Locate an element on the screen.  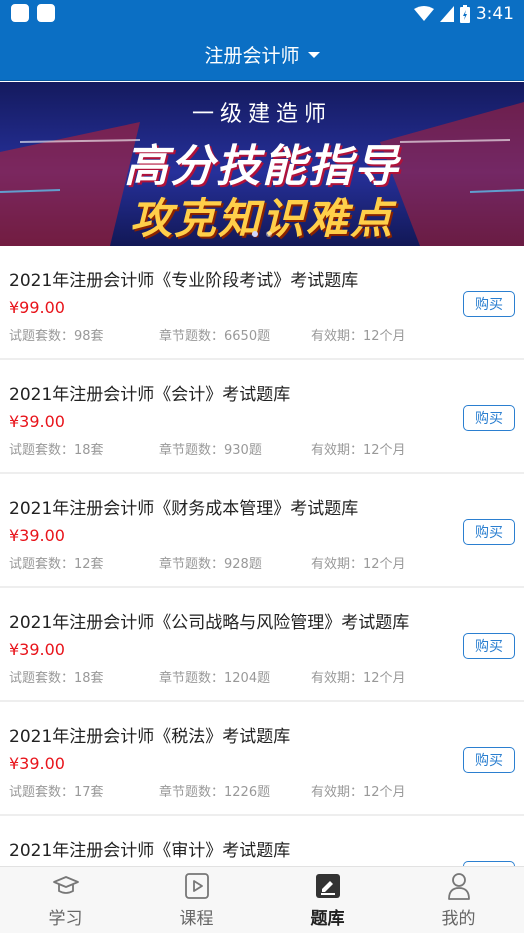
status-bar: 3:41 is located at coordinates (262, 14).